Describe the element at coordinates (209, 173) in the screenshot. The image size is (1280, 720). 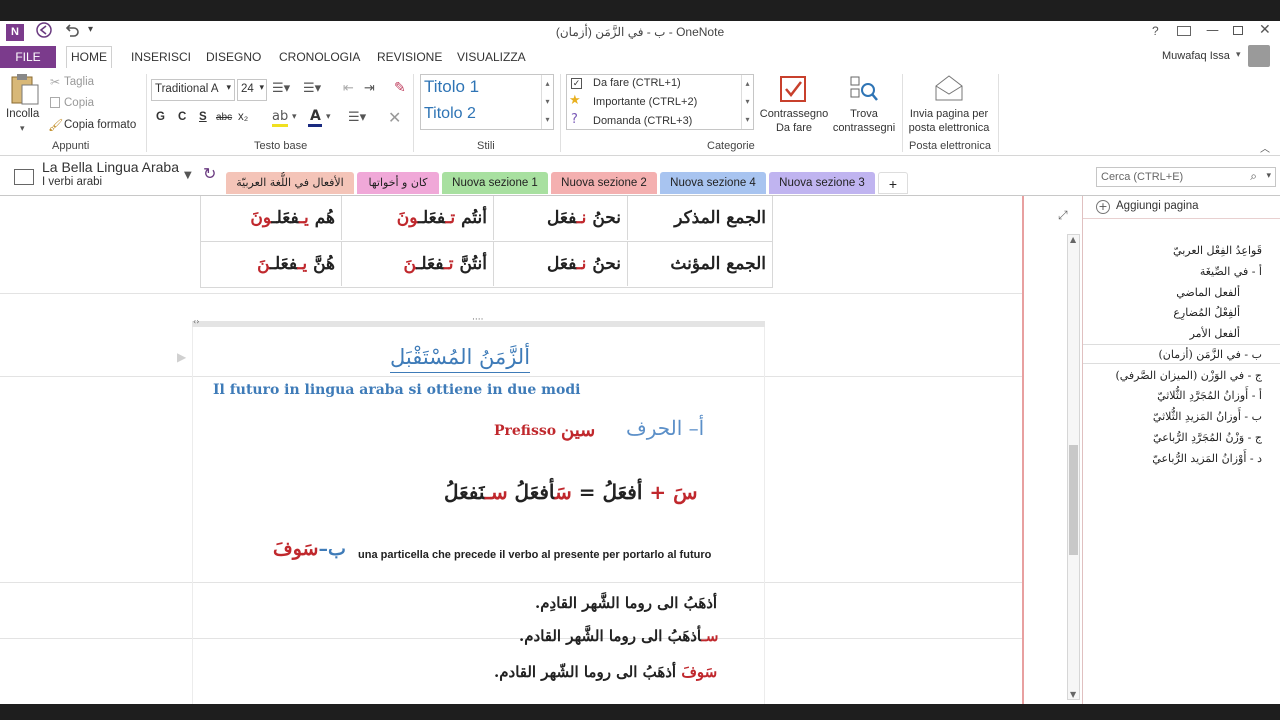
I see `sync-icon: ↻` at that location.